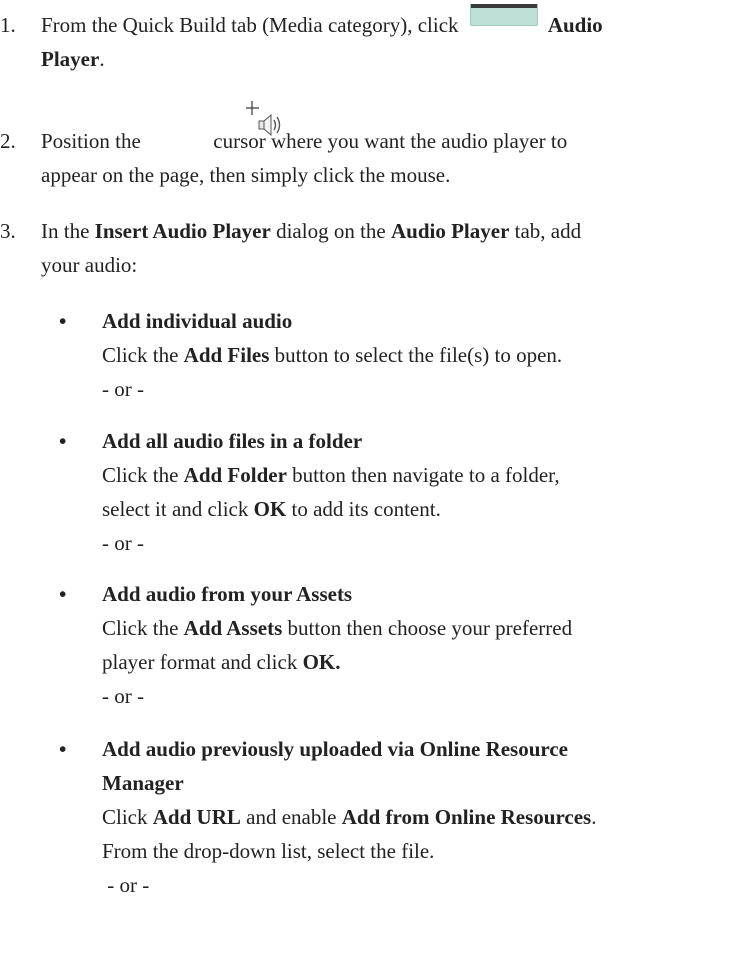 This screenshot has width=735, height=960. Describe the element at coordinates (70, 59) in the screenshot. I see `player-label: Player` at that location.